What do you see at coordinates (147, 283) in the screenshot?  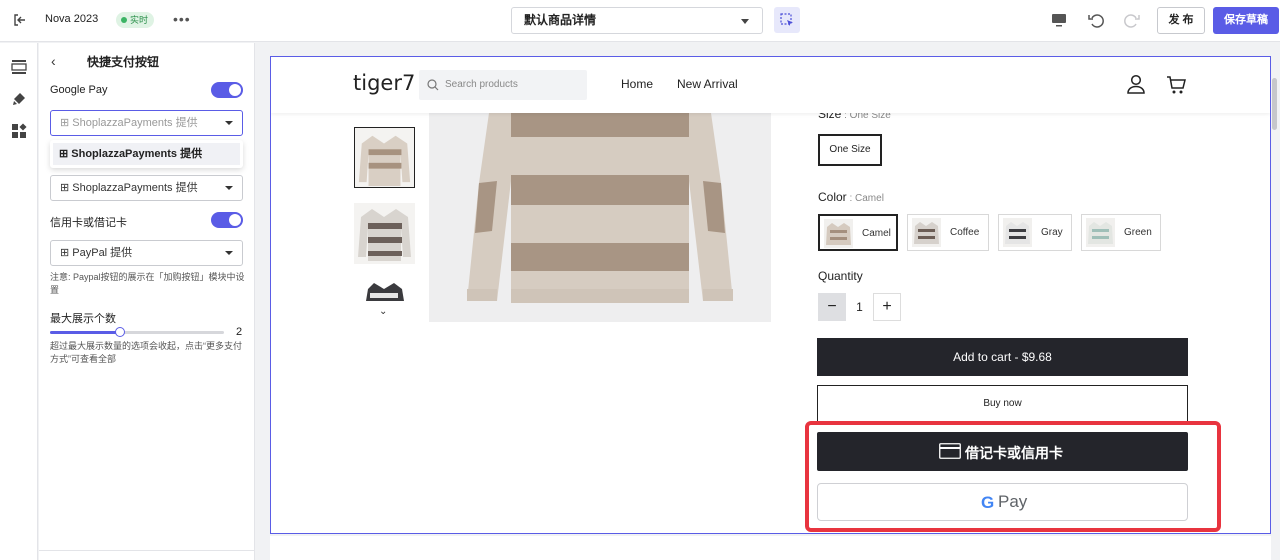 I see `paypal-note: 注意: Paypal按钮的展示在「加购按钮」模块中设置` at bounding box center [147, 283].